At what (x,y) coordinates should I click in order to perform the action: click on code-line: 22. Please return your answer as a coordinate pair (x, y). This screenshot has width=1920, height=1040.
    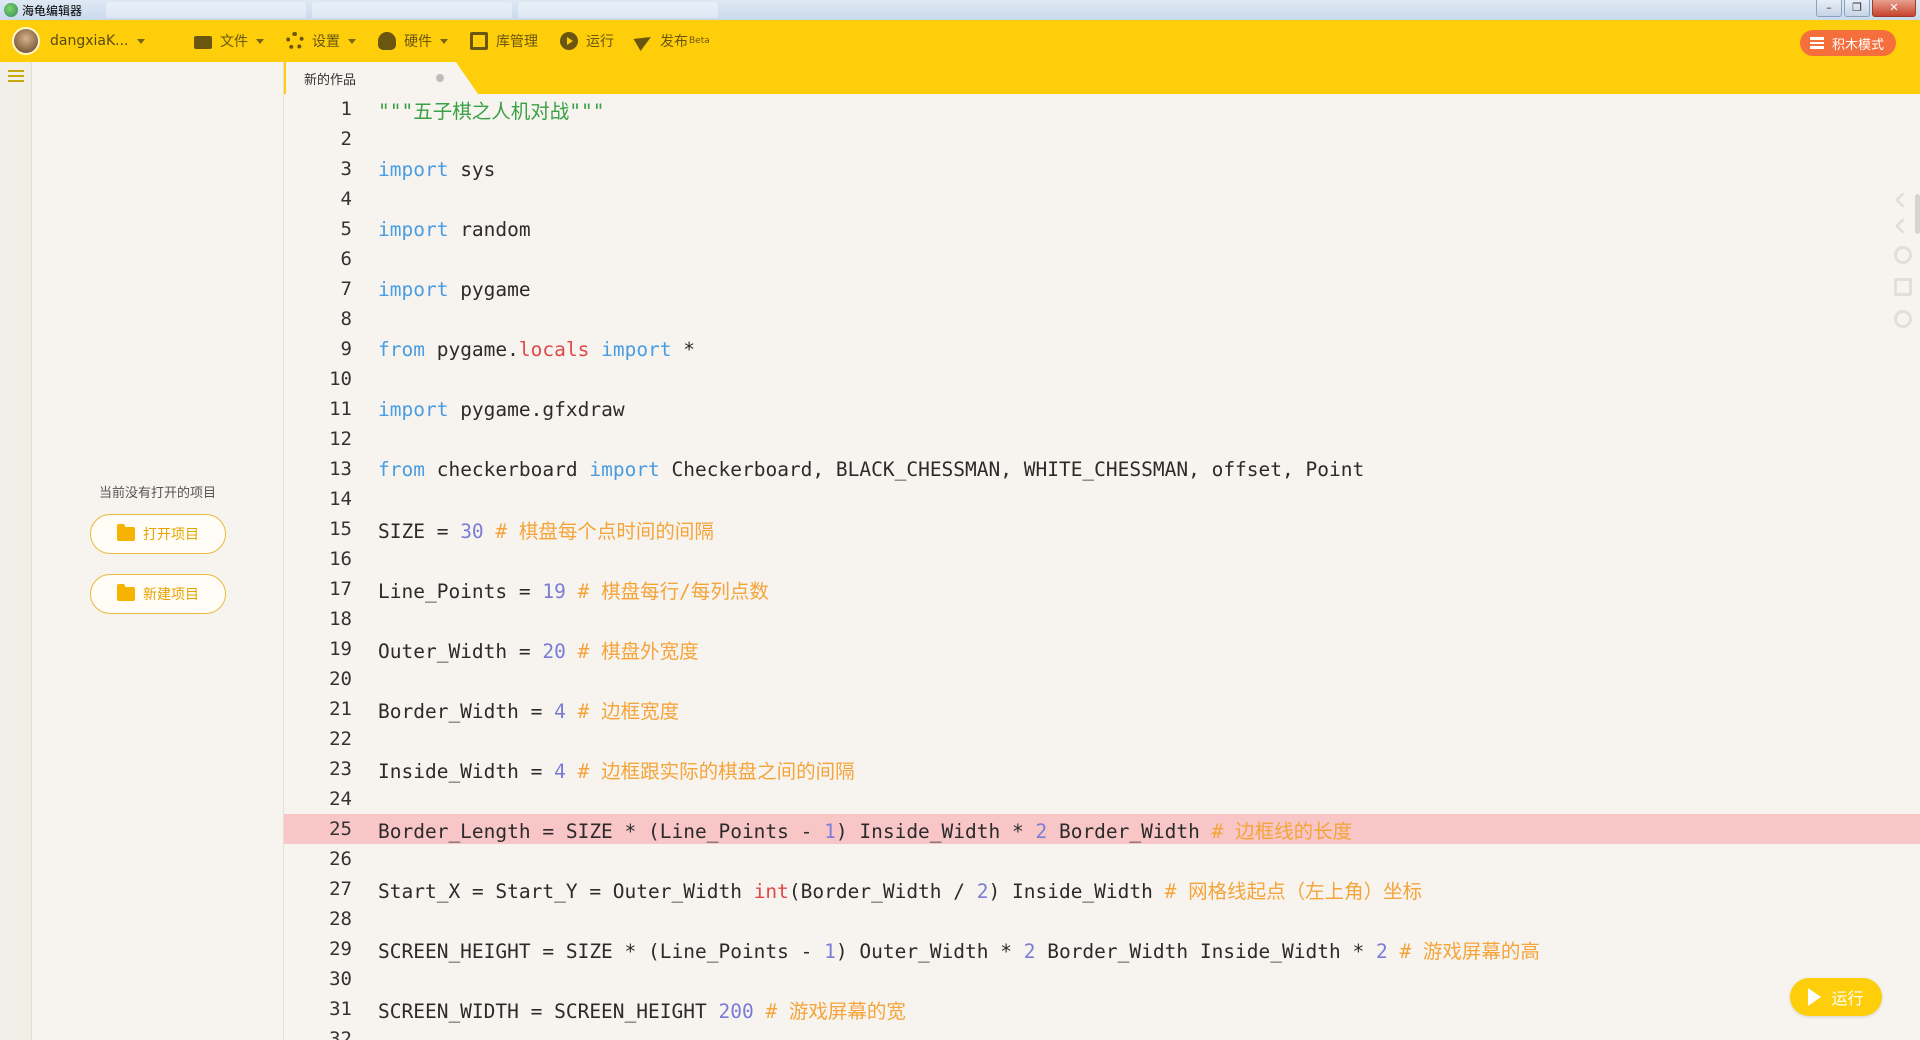
    Looking at the image, I should click on (1102, 739).